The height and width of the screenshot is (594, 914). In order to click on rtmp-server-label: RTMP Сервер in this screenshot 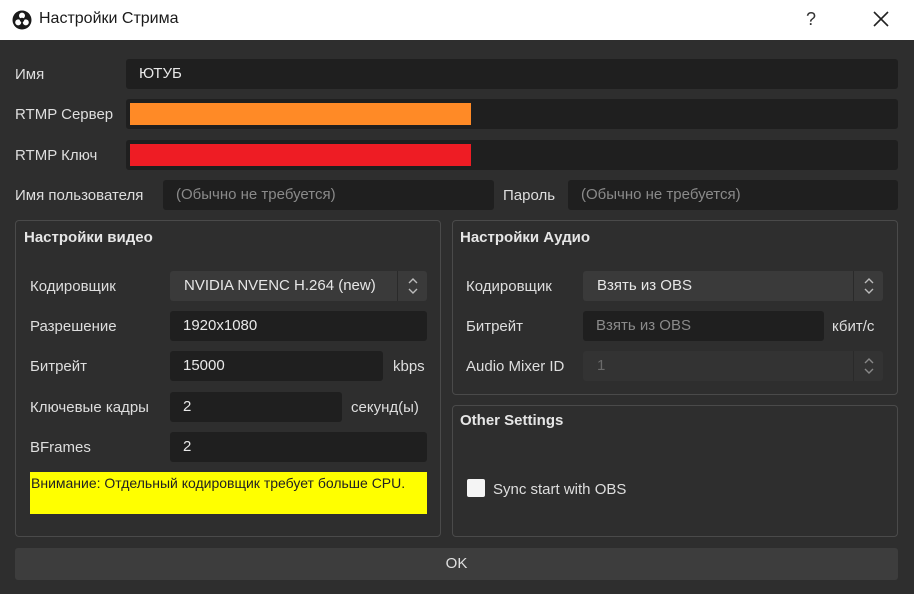, I will do `click(64, 114)`.